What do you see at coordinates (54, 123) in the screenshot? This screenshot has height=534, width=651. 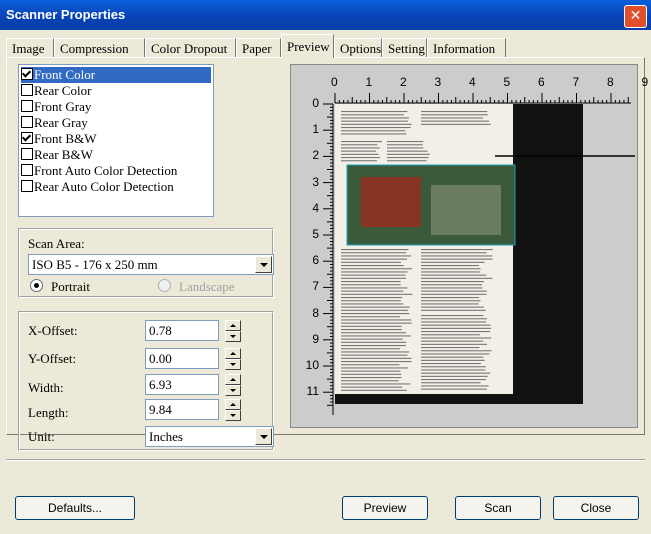 I see `list-item-rear-gray: Rear Gray` at bounding box center [54, 123].